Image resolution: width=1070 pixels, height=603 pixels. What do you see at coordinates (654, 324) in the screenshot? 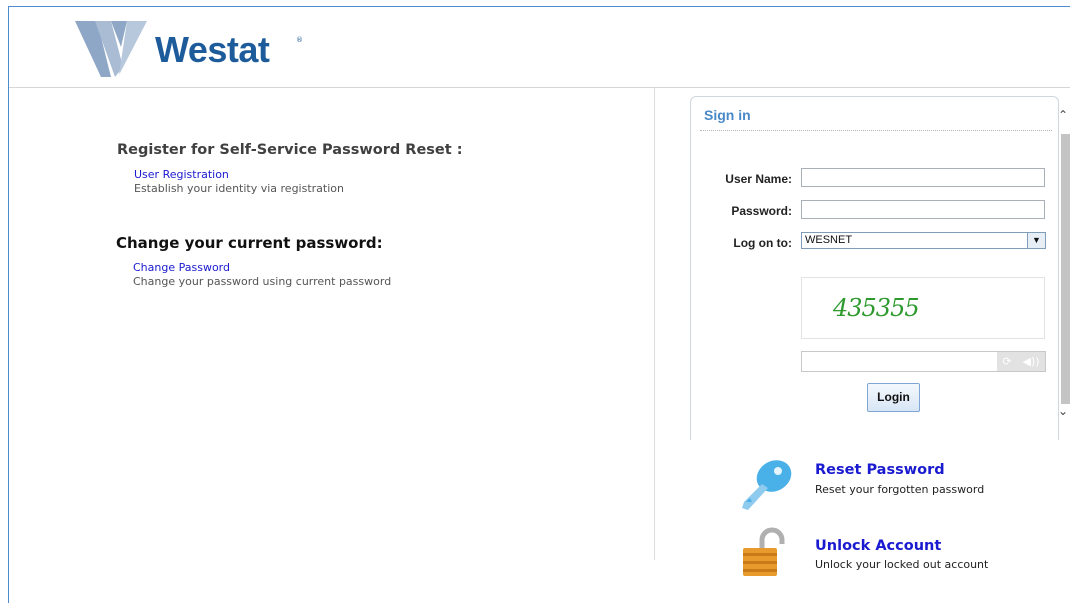
I see `vertical-divider` at bounding box center [654, 324].